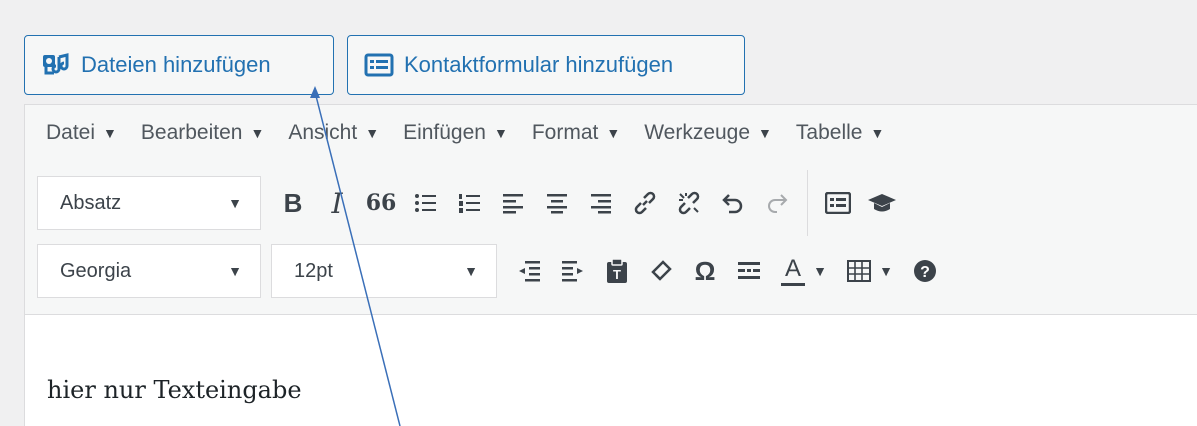 The image size is (1197, 426). I want to click on menu-bearbeiten-label: Bearbeiten, so click(191, 132).